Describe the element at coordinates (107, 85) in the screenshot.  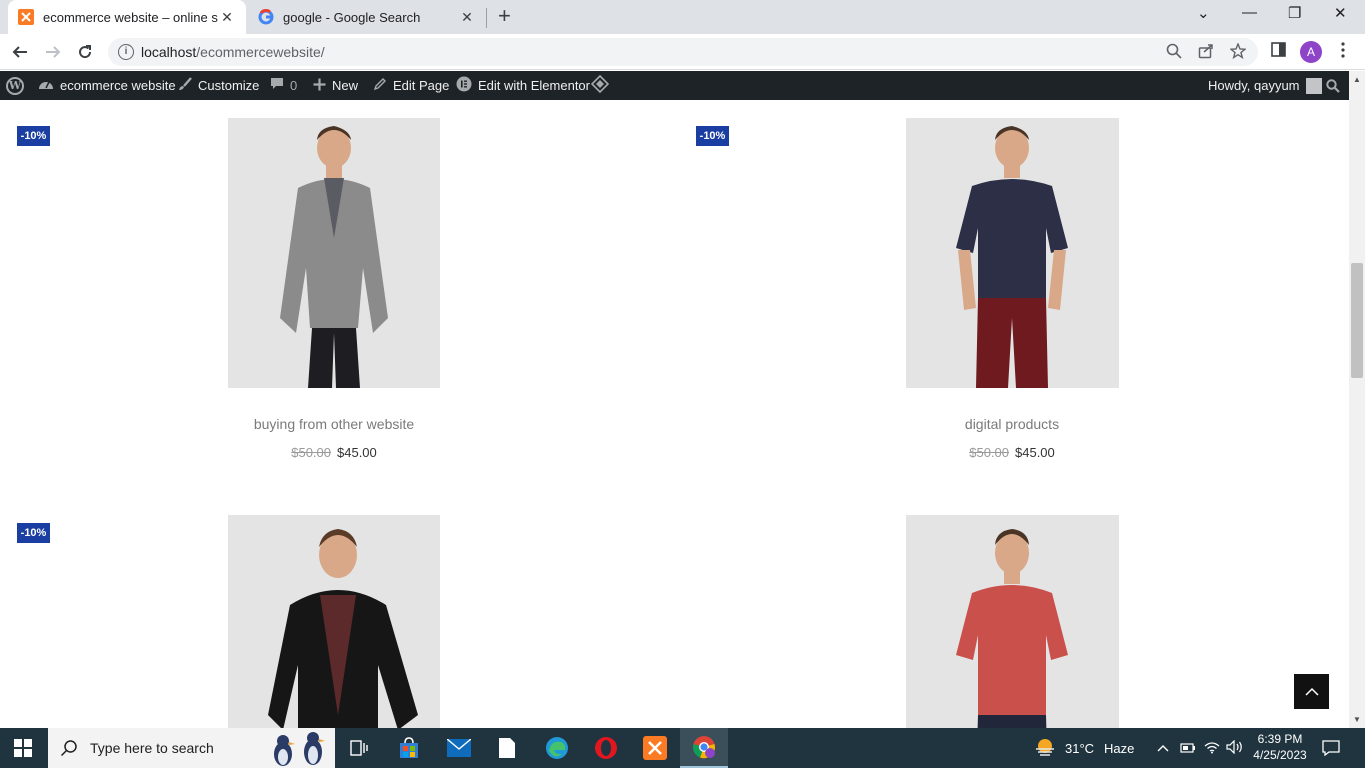
I see `site-name-menu: ecommerce website` at that location.